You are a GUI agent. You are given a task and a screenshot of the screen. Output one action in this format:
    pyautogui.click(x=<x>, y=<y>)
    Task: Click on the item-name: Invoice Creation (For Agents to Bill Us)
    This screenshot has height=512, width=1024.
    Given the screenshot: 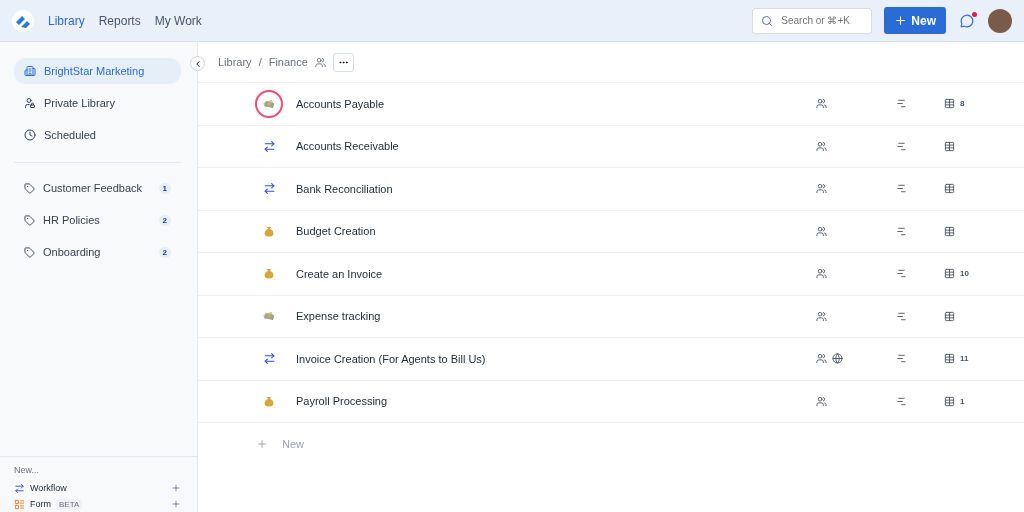 What is the action you would take?
    pyautogui.click(x=556, y=358)
    